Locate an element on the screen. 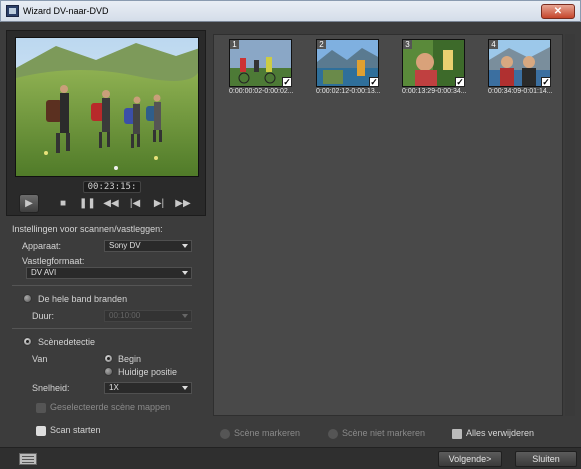  speed-select: 1X is located at coordinates (148, 388).